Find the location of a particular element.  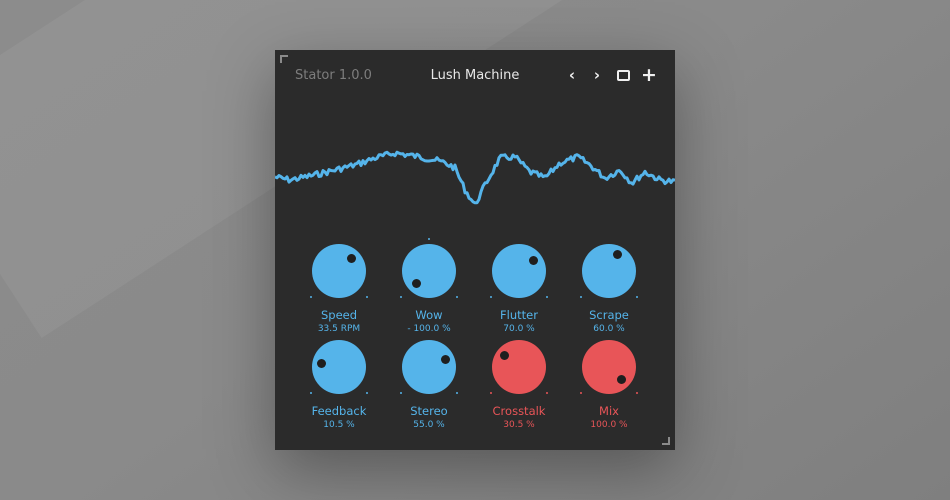

knob-crosstalk: Crosstalk 30.5 % is located at coordinates (519, 385).